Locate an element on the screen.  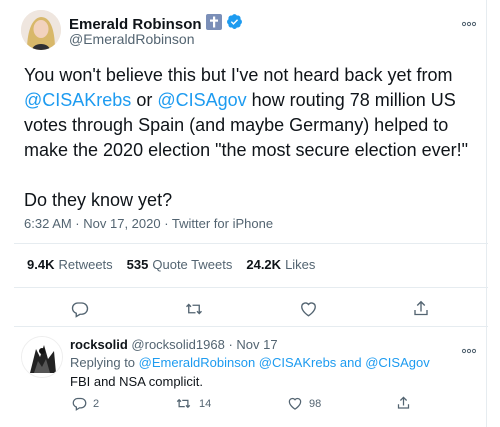
author-avatar is located at coordinates (41, 30).